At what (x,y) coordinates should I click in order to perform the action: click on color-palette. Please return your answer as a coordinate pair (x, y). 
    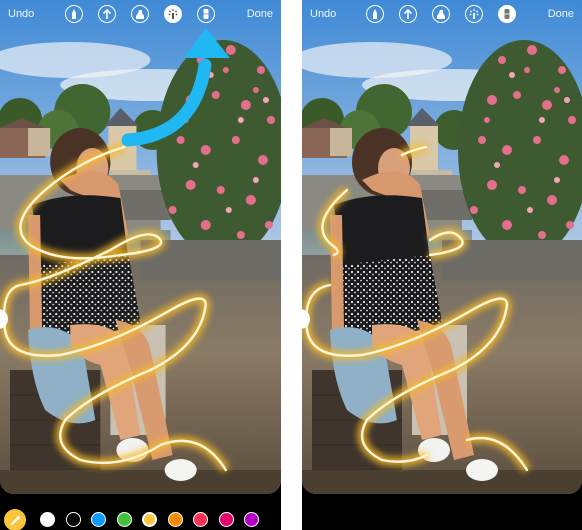
    Looking at the image, I should click on (140, 519).